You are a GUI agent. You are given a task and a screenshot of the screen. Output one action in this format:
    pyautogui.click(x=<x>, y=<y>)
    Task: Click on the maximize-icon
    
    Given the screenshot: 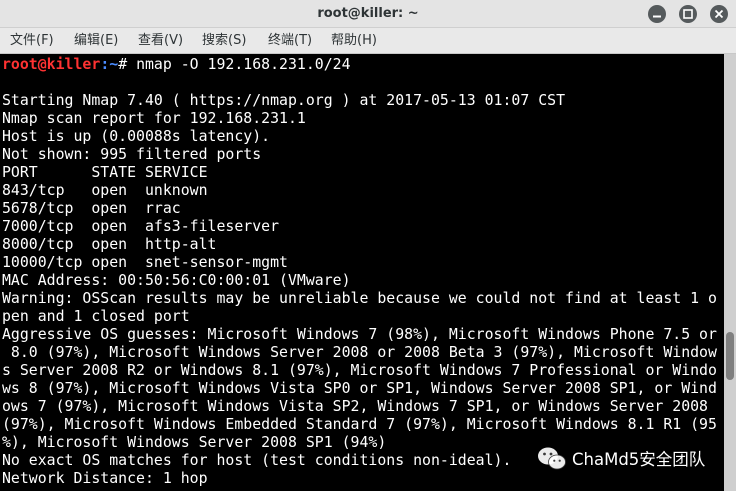 What is the action you would take?
    pyautogui.click(x=688, y=14)
    